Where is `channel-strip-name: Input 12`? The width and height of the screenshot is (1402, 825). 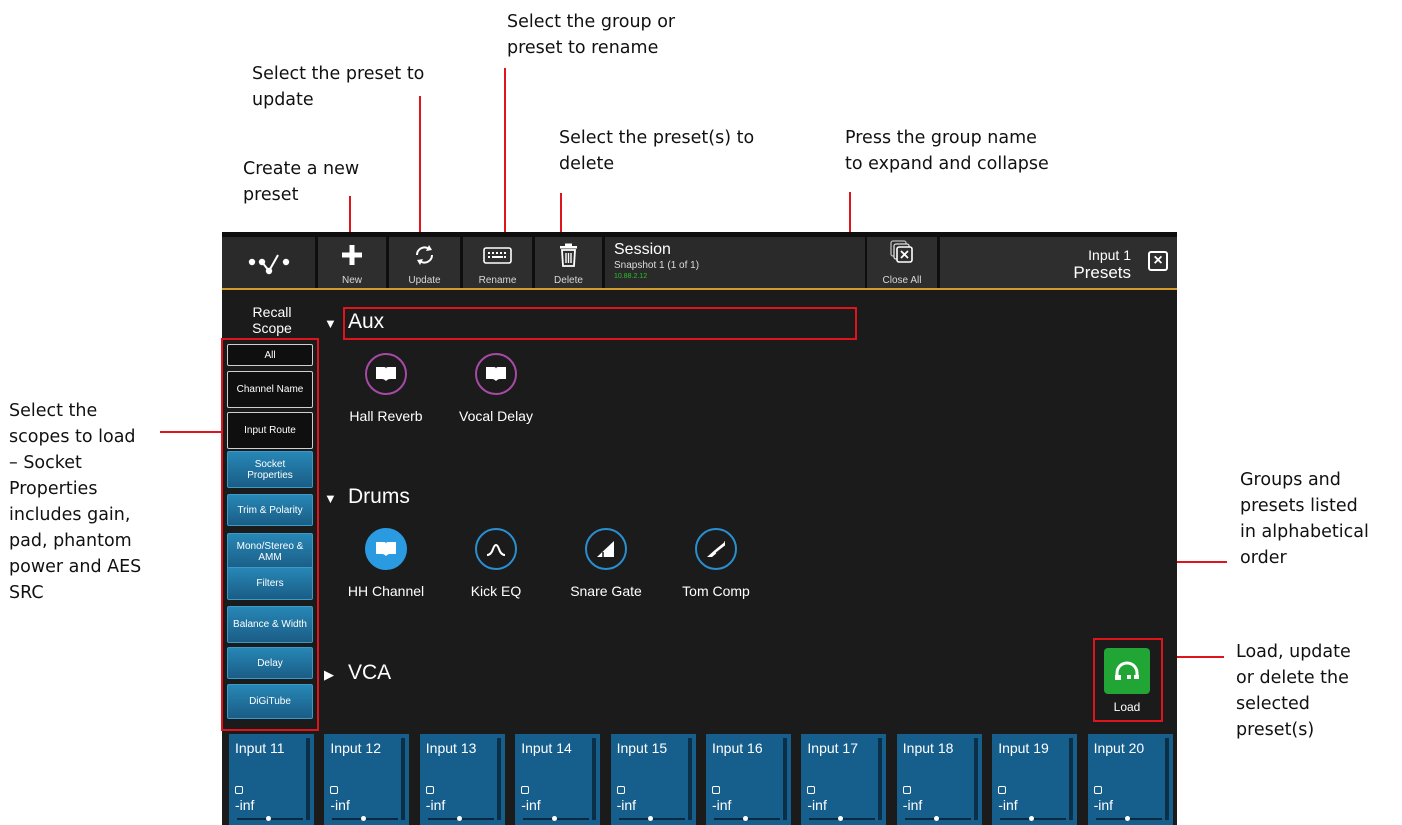
channel-strip-name: Input 12 is located at coordinates (355, 748).